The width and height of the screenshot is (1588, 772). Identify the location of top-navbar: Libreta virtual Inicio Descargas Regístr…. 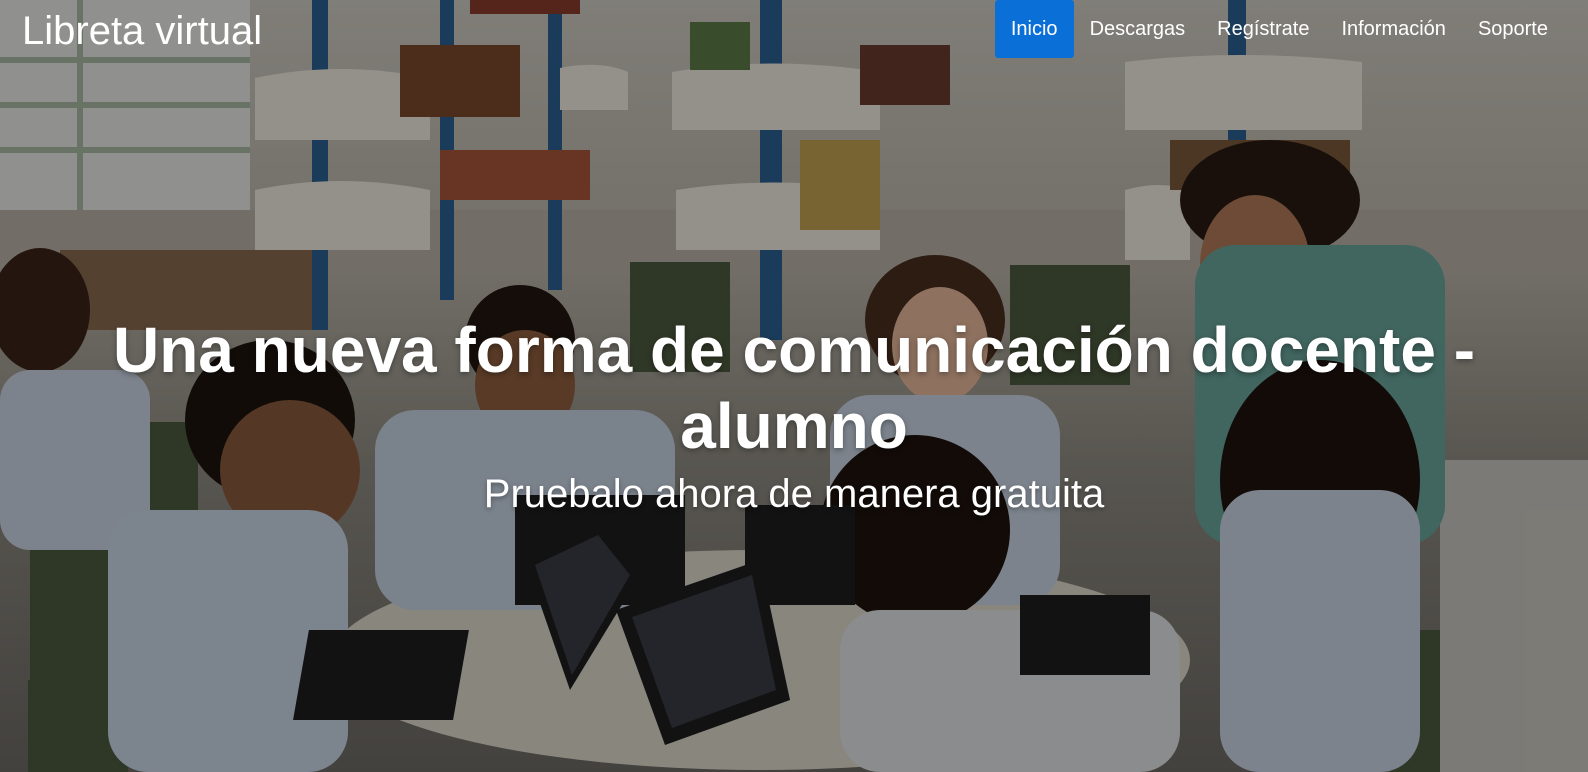
(794, 30).